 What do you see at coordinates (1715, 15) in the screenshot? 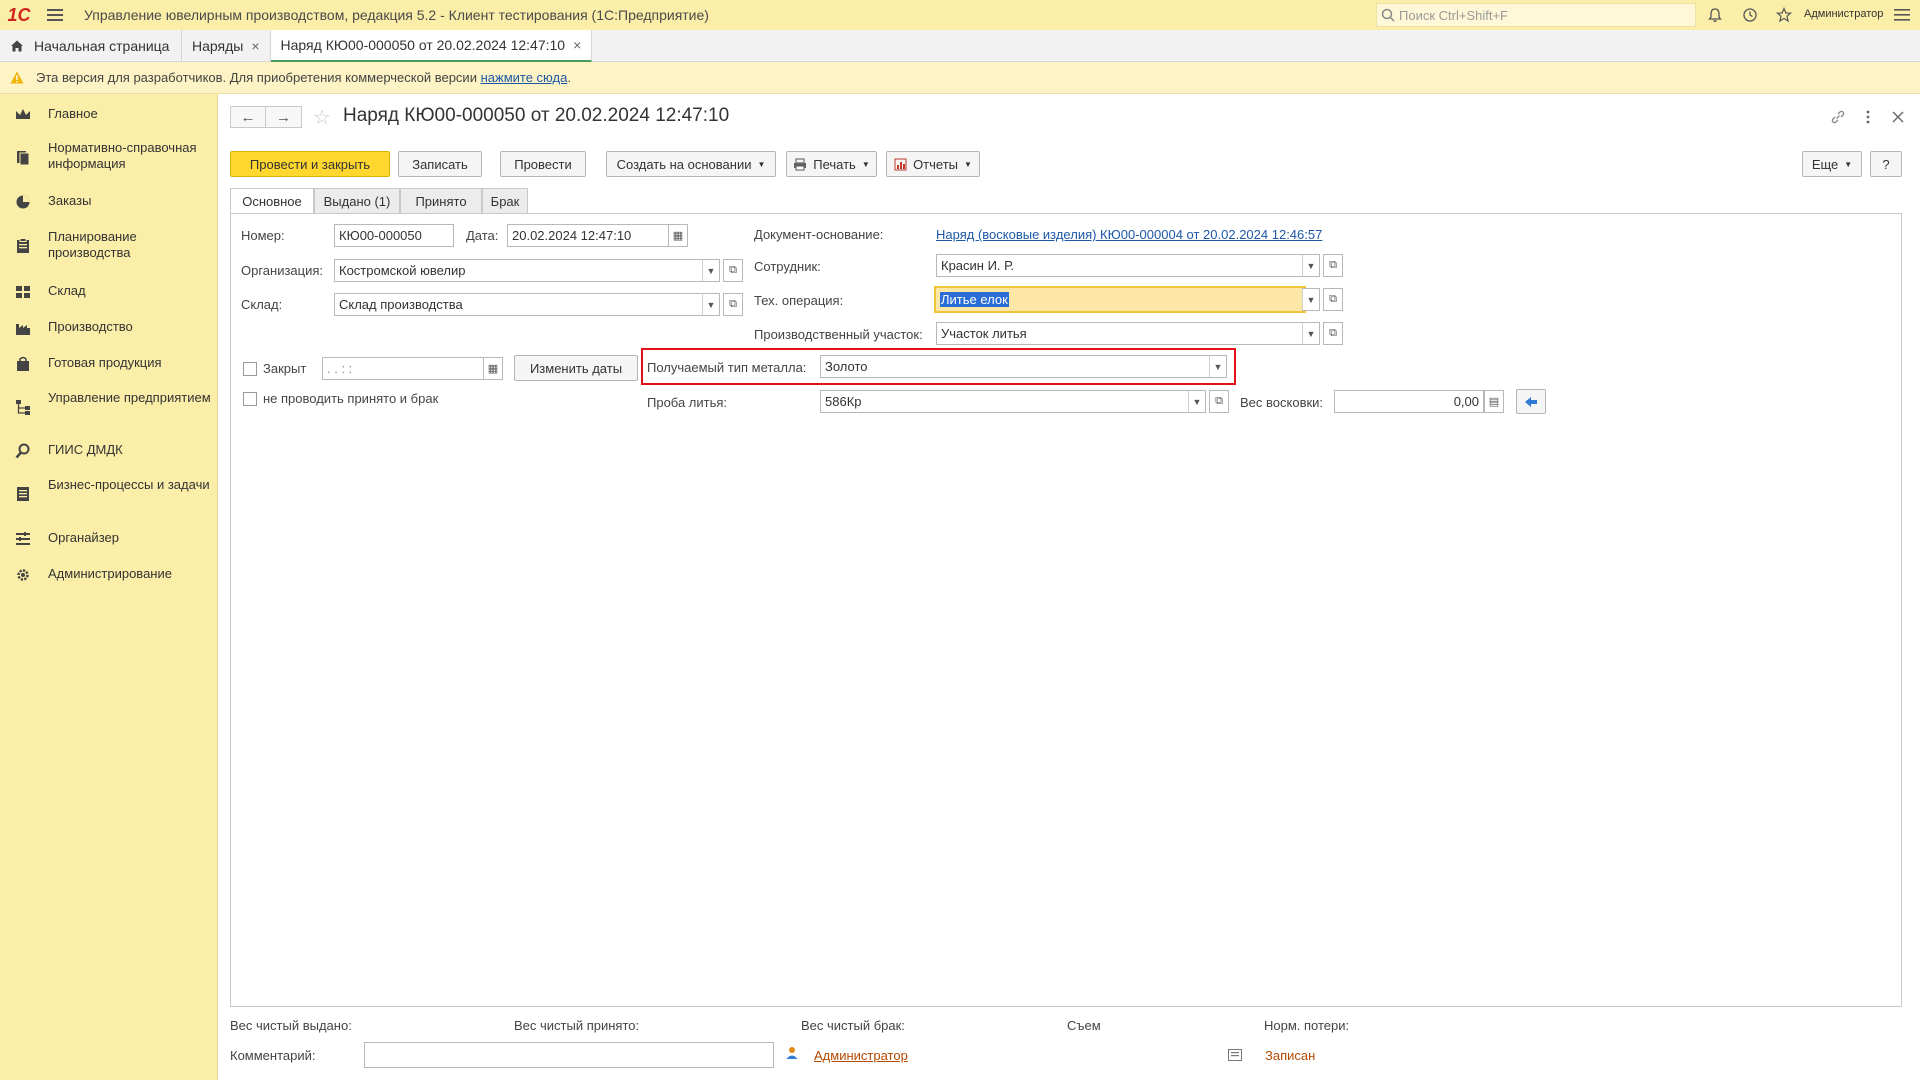
I see `bell-icon` at bounding box center [1715, 15].